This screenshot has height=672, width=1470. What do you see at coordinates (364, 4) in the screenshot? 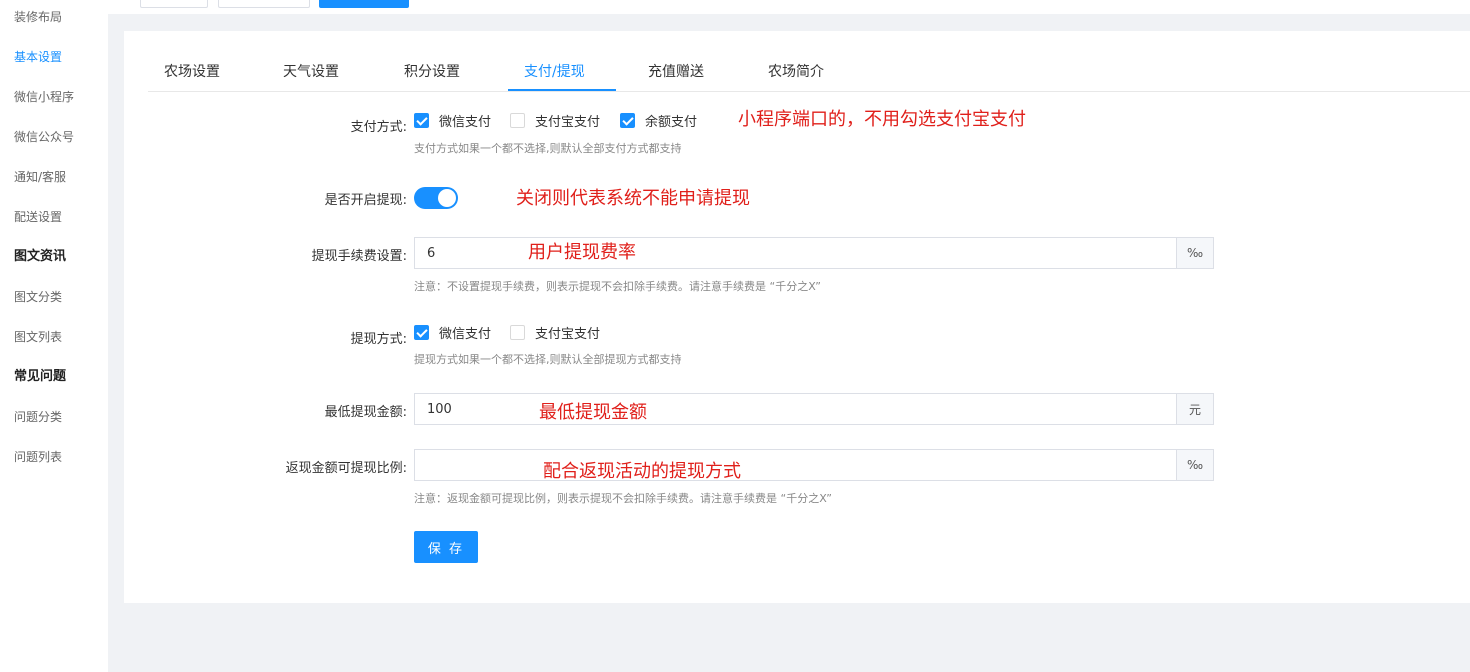
I see `top-button-primary` at bounding box center [364, 4].